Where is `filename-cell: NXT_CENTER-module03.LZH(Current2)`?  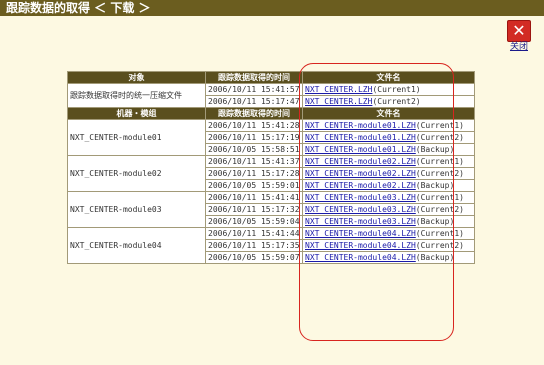 filename-cell: NXT_CENTER-module03.LZH(Current2) is located at coordinates (388, 209).